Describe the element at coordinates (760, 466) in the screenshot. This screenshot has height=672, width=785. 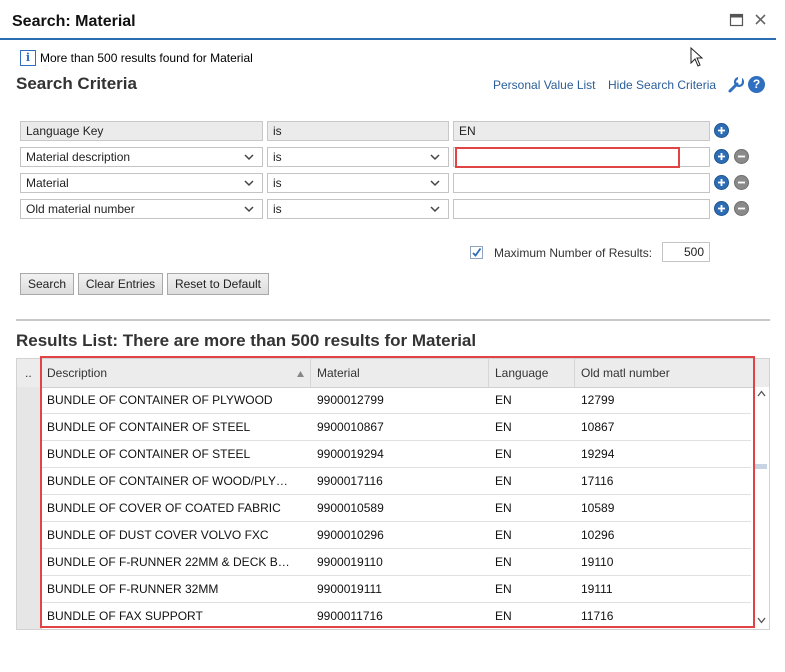
I see `scrollbar-thumb` at that location.